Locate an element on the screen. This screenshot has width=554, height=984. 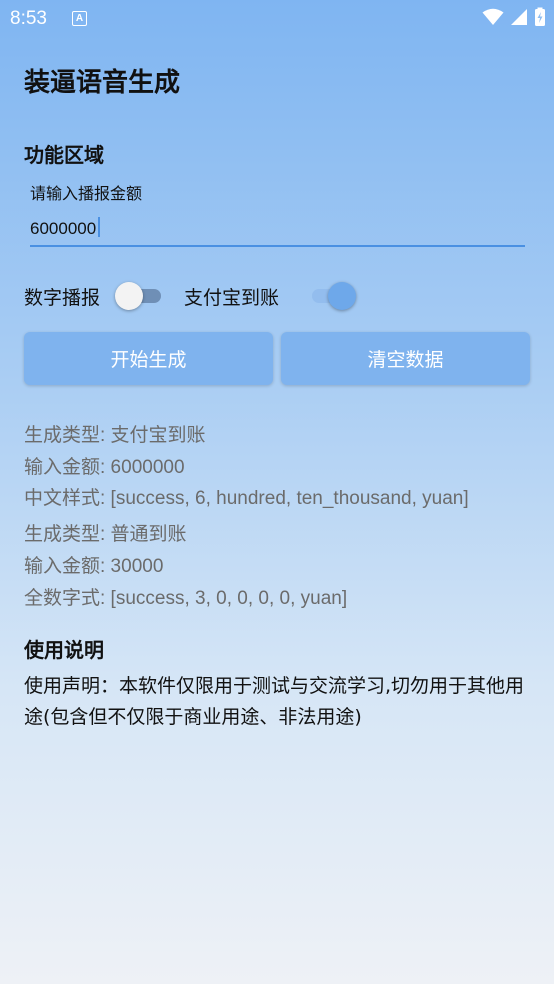
status-bar: 8:53 A is located at coordinates (277, 18).